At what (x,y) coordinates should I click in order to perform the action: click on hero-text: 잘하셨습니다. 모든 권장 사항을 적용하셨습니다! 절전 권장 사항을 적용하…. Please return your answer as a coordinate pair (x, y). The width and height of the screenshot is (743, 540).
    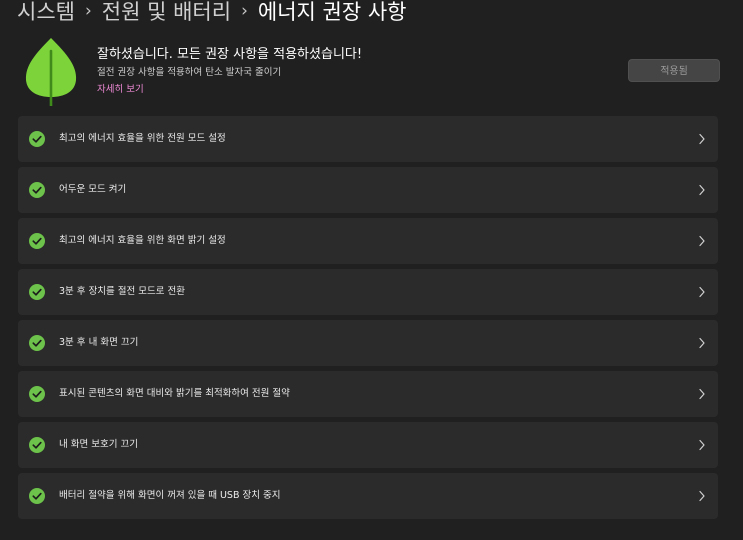
    Looking at the image, I should click on (229, 71).